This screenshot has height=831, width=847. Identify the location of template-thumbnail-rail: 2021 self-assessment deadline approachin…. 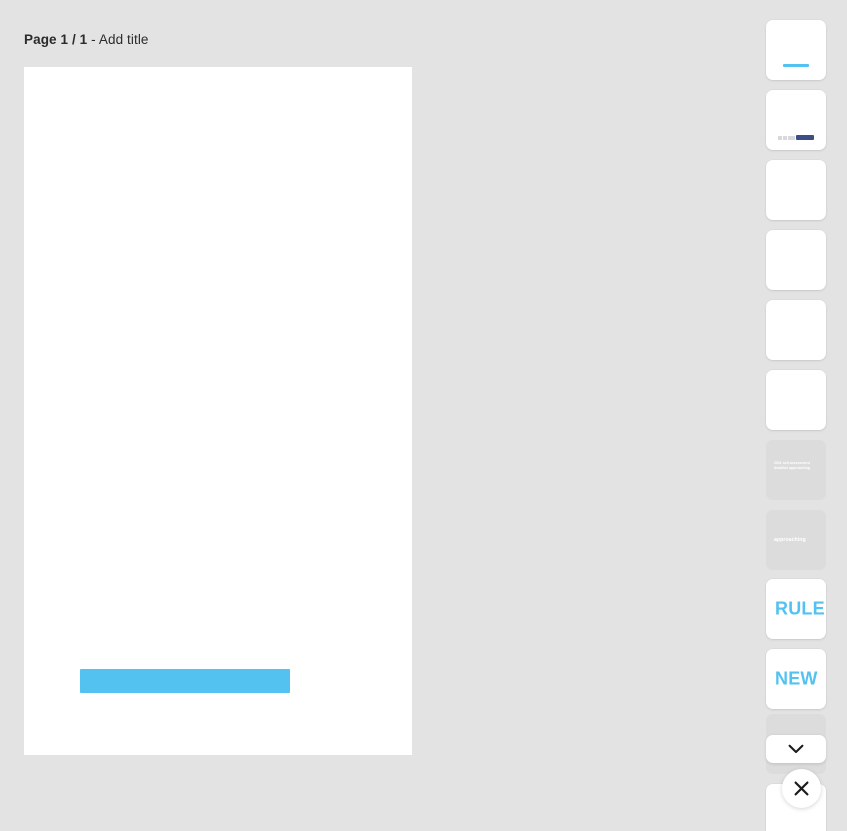
(801, 415).